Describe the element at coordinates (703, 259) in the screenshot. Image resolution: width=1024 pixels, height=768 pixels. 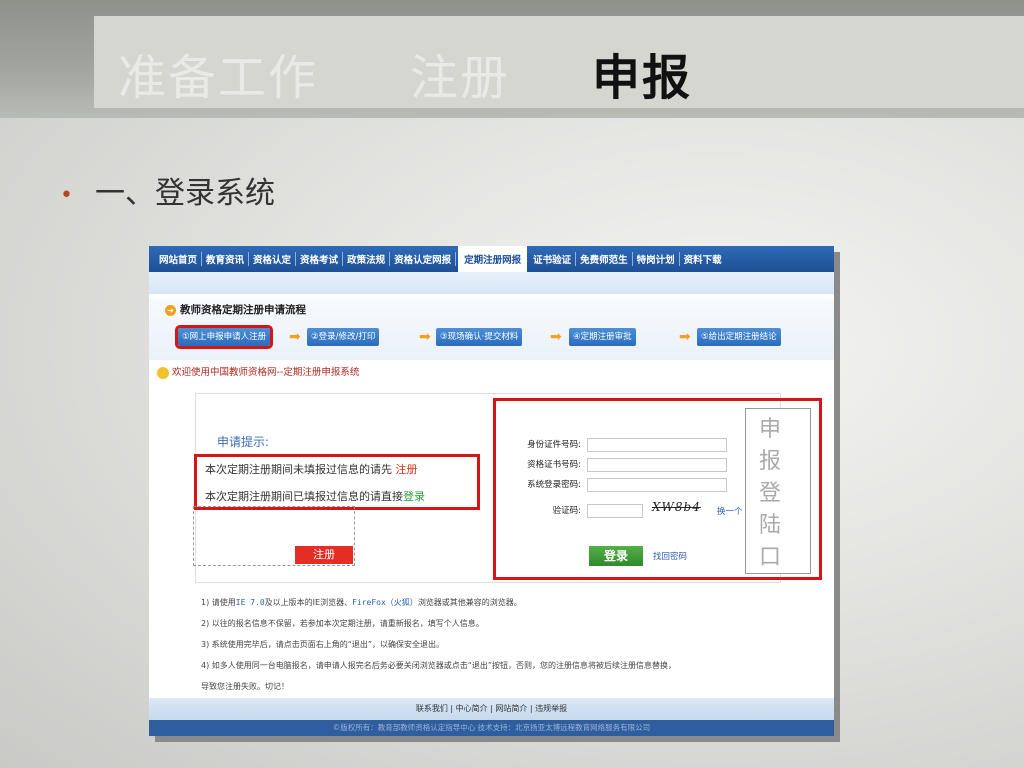
I see `nav-downloads: 资料下载` at that location.